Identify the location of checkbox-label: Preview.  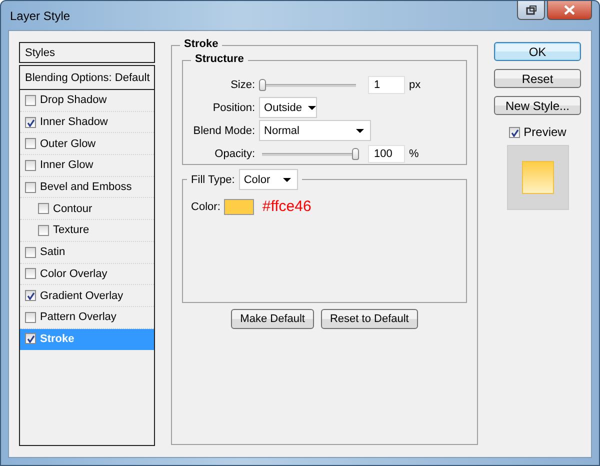
(545, 132).